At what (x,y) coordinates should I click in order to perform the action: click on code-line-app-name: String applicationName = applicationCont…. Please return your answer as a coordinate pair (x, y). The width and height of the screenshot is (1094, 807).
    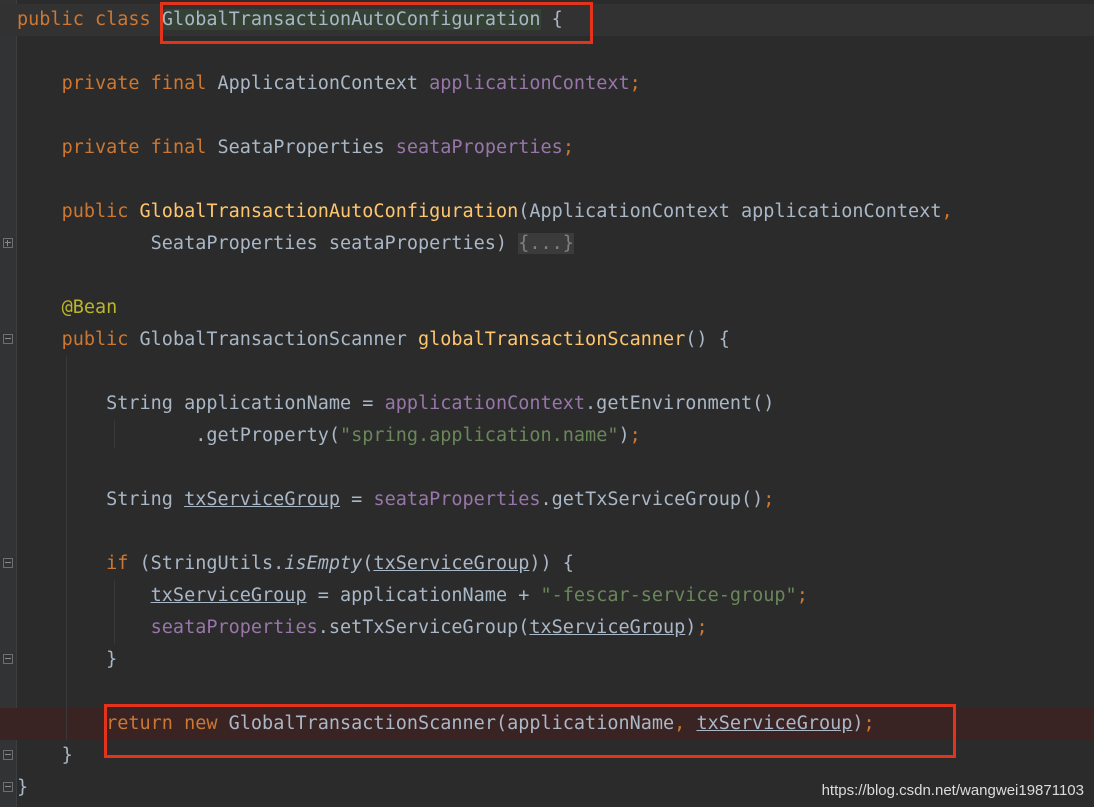
    Looking at the image, I should click on (395, 404).